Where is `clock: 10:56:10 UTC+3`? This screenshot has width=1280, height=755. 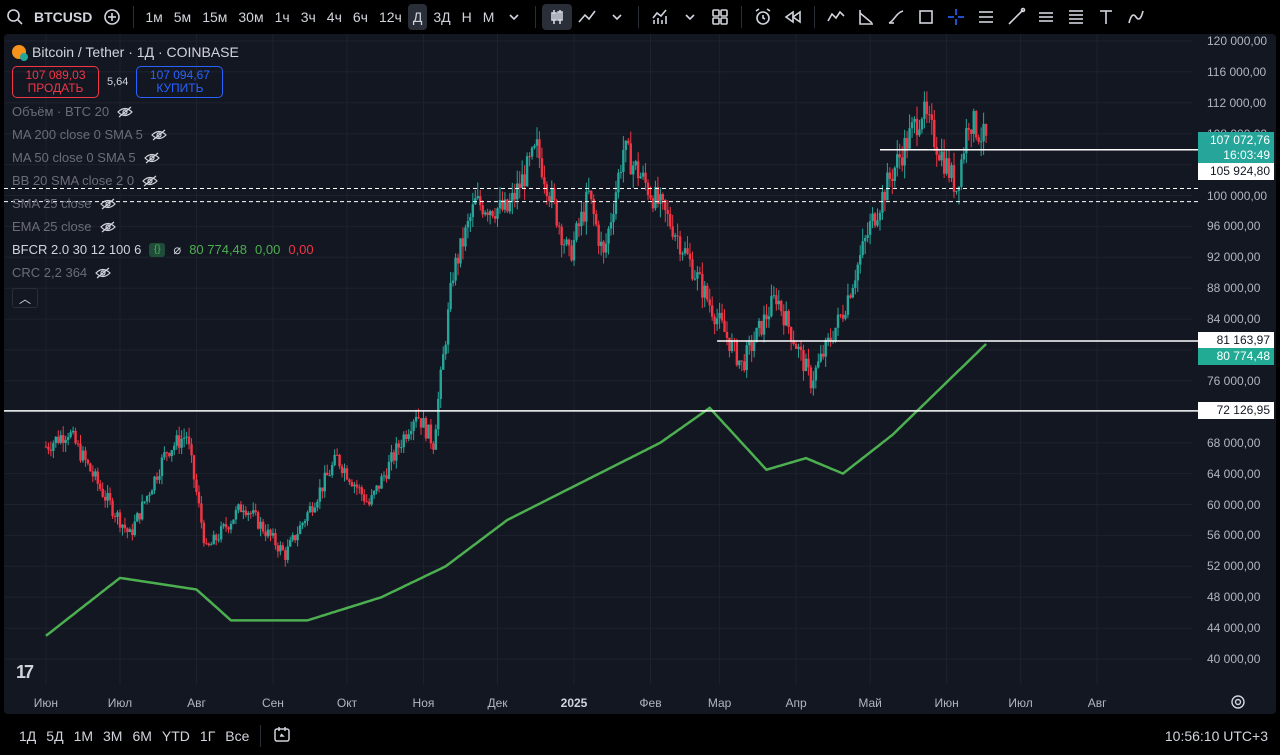 clock: 10:56:10 UTC+3 is located at coordinates (1216, 736).